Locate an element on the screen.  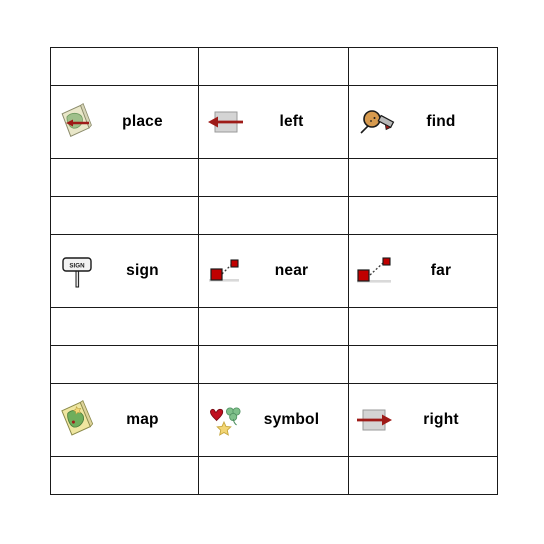
card-cell-right: right is located at coordinates (423, 420).